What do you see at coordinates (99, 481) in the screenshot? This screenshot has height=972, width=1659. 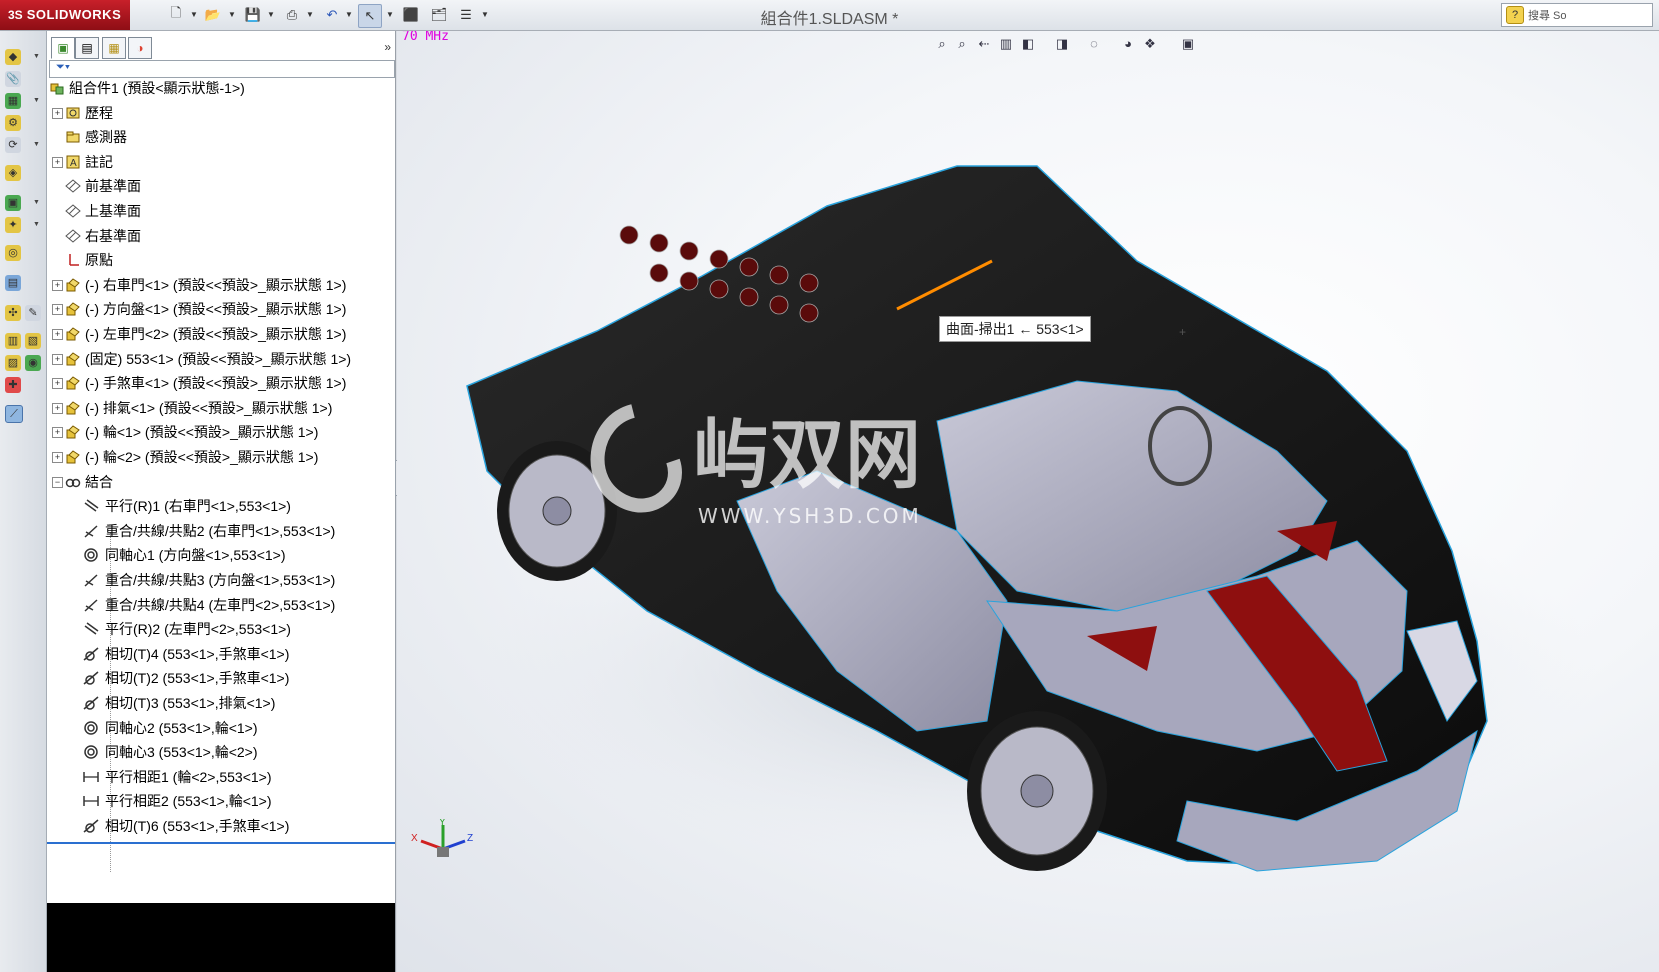 I see `tree-item-label: 結合` at bounding box center [99, 481].